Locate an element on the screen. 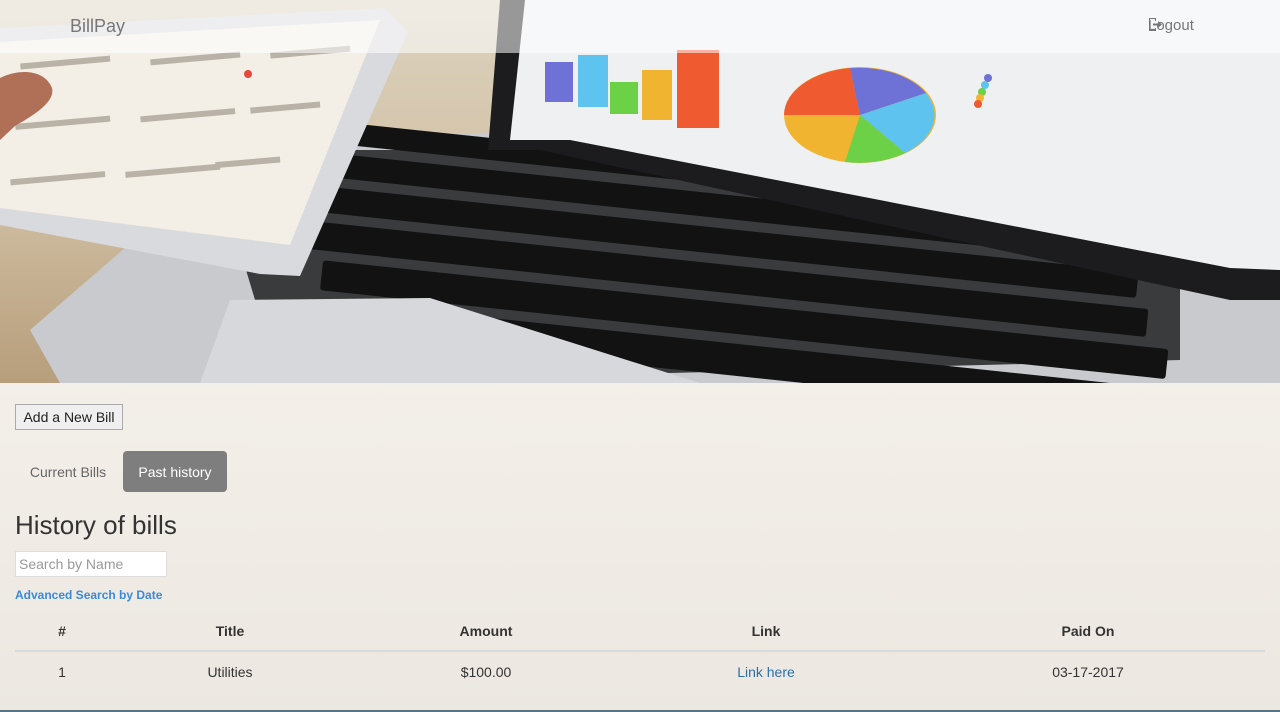  row-link: Link here is located at coordinates (766, 672).